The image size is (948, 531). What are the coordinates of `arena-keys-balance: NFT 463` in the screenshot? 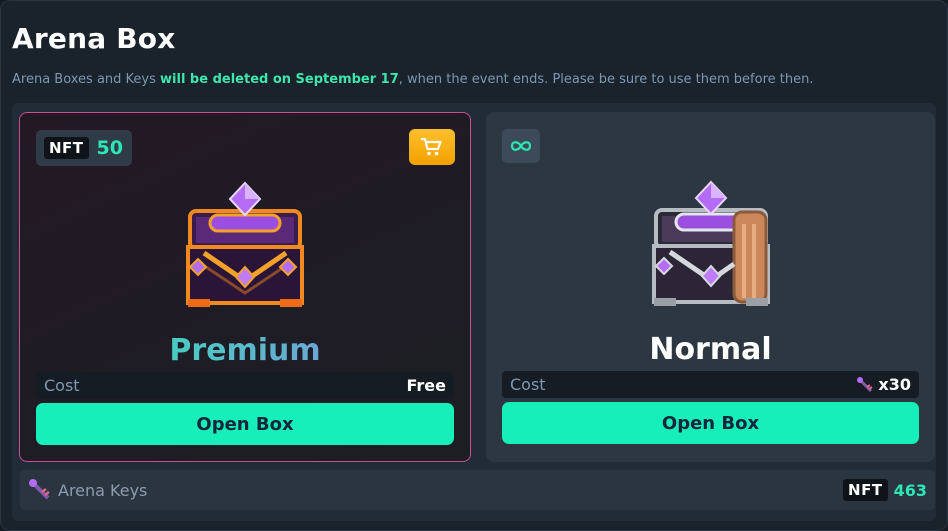 It's located at (885, 490).